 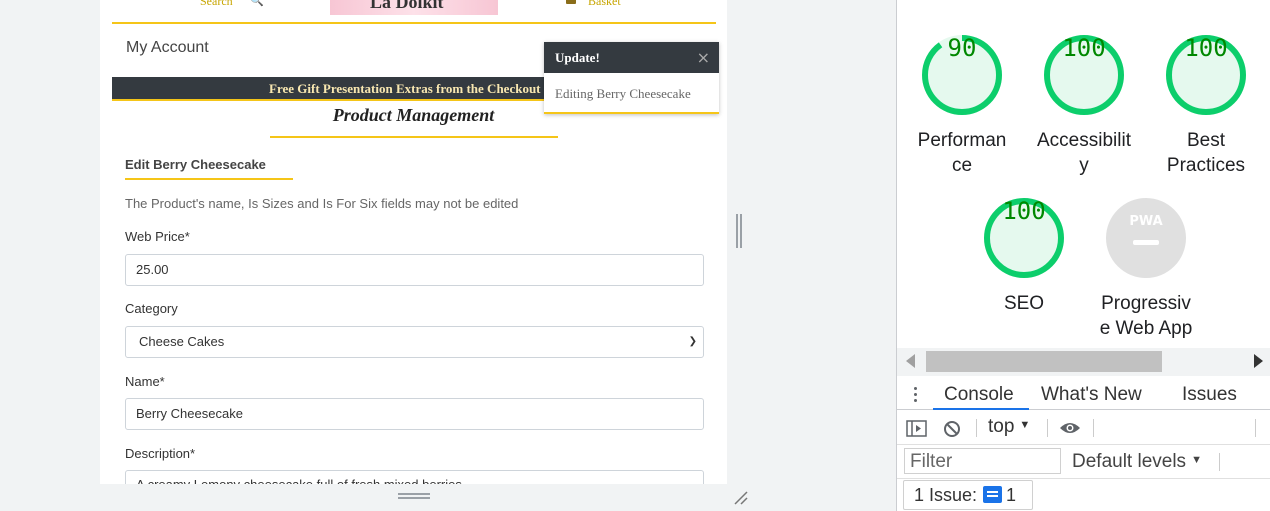 I want to click on issues-count: 1, so click(x=1011, y=495).